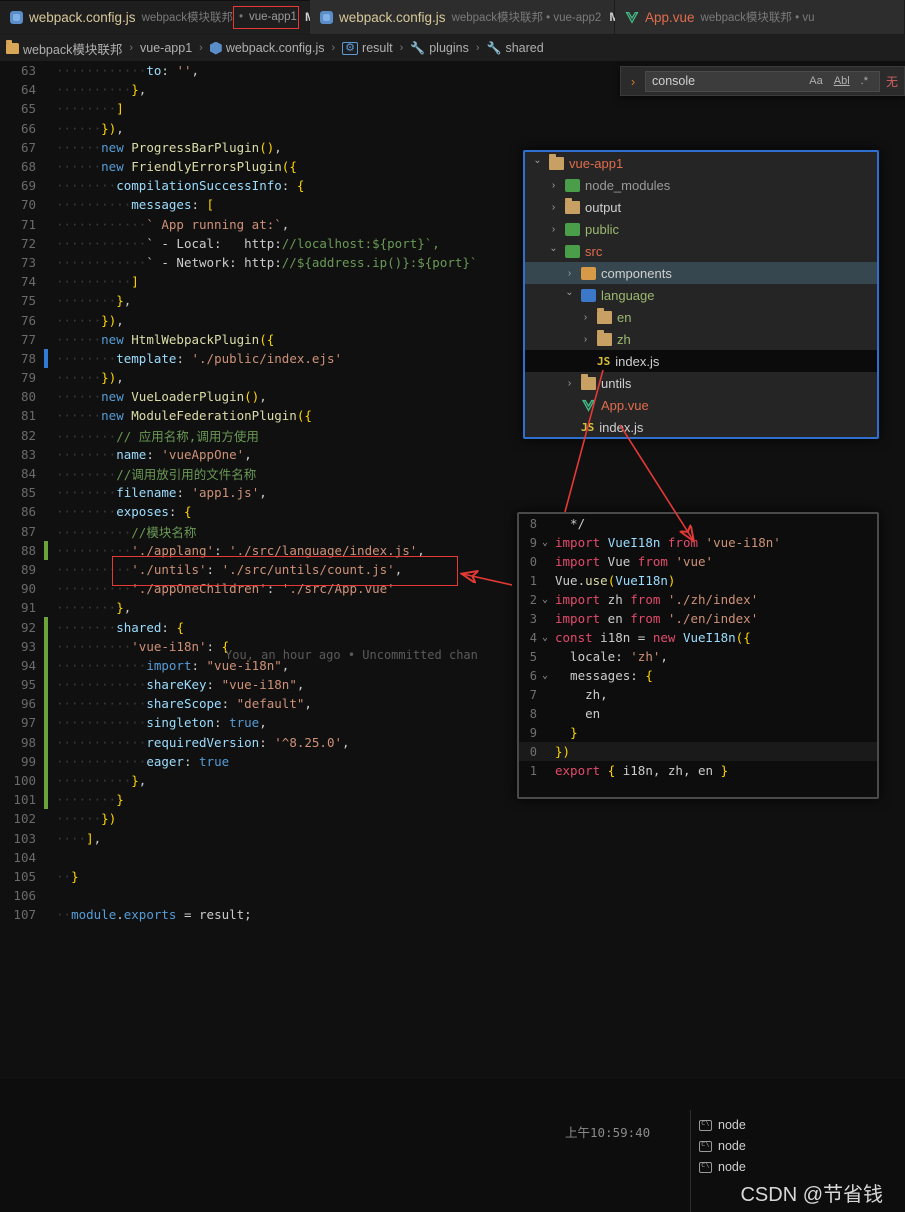 The height and width of the screenshot is (1212, 905). Describe the element at coordinates (266, 48) in the screenshot. I see `breadcrumb-item-file: webpack.config.js` at that location.